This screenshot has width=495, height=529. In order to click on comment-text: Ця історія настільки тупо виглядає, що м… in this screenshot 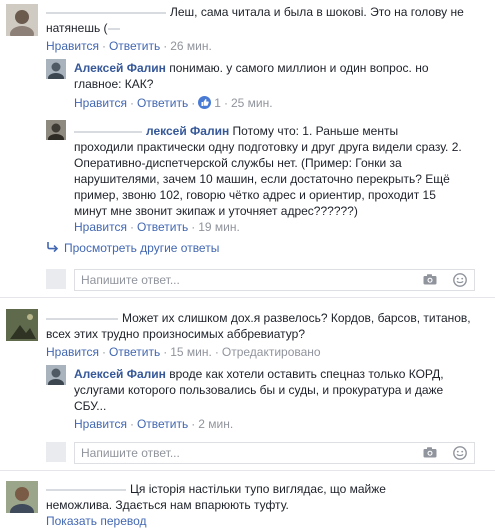, I will do `click(216, 489)`.